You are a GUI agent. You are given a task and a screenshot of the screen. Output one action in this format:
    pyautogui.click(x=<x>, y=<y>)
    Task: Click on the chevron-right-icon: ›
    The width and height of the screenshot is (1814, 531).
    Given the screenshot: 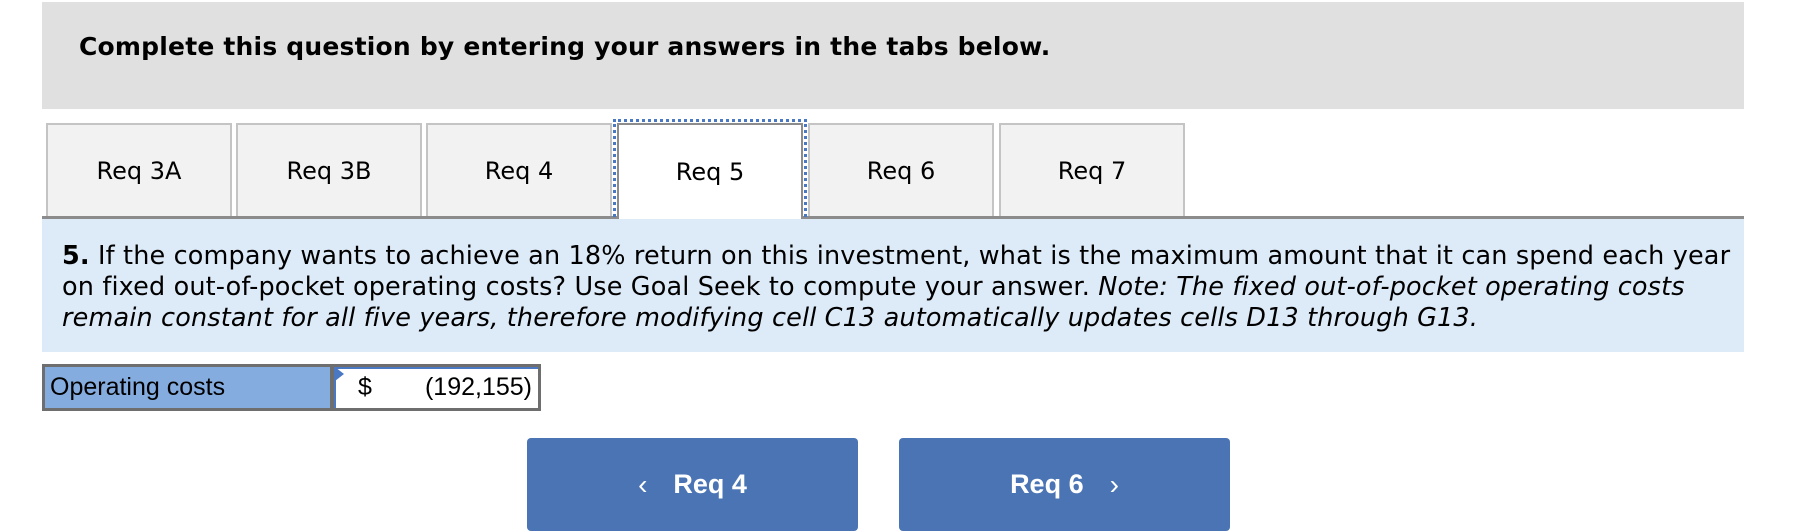 What is the action you would take?
    pyautogui.click(x=1114, y=484)
    